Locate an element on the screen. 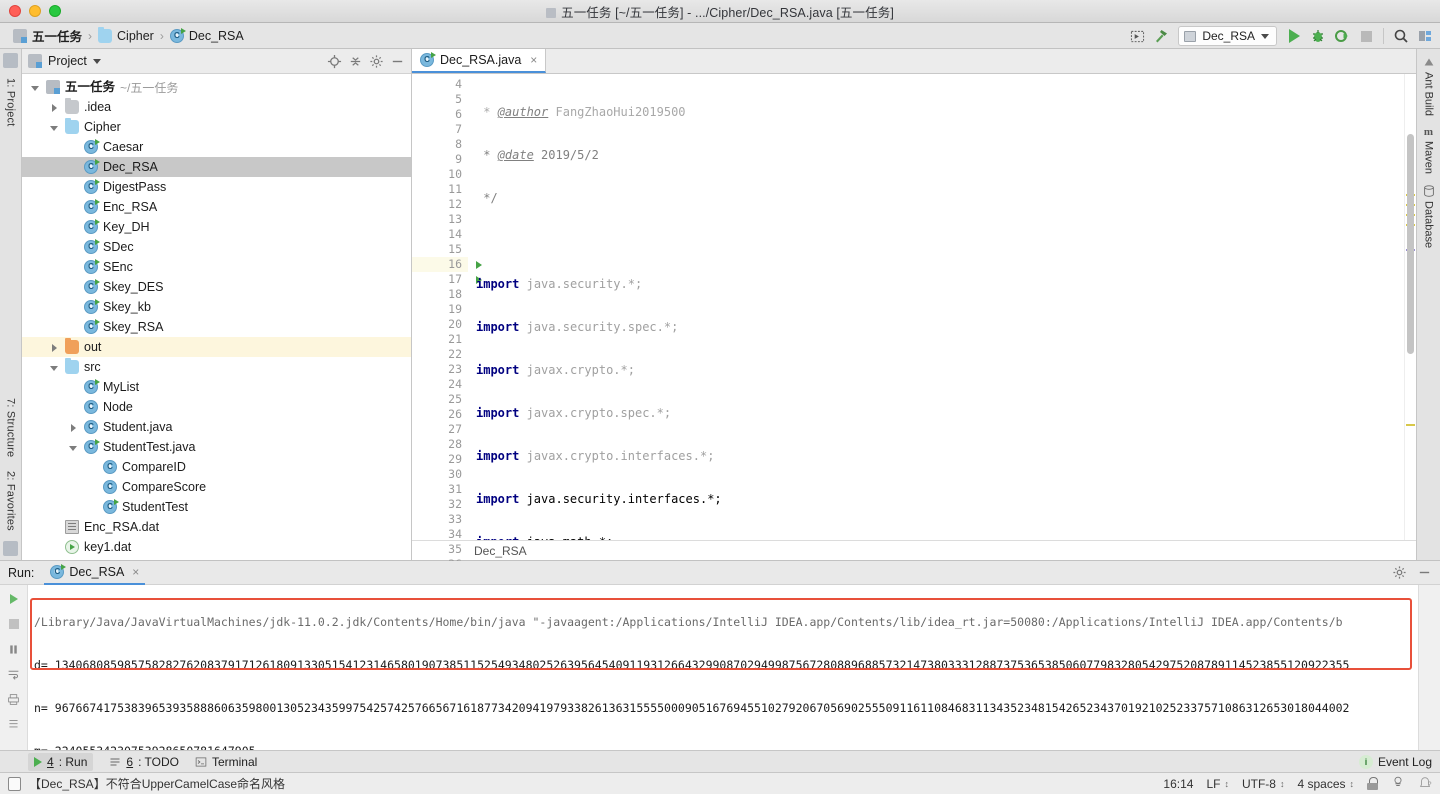  line-number: 23 is located at coordinates (440, 369).